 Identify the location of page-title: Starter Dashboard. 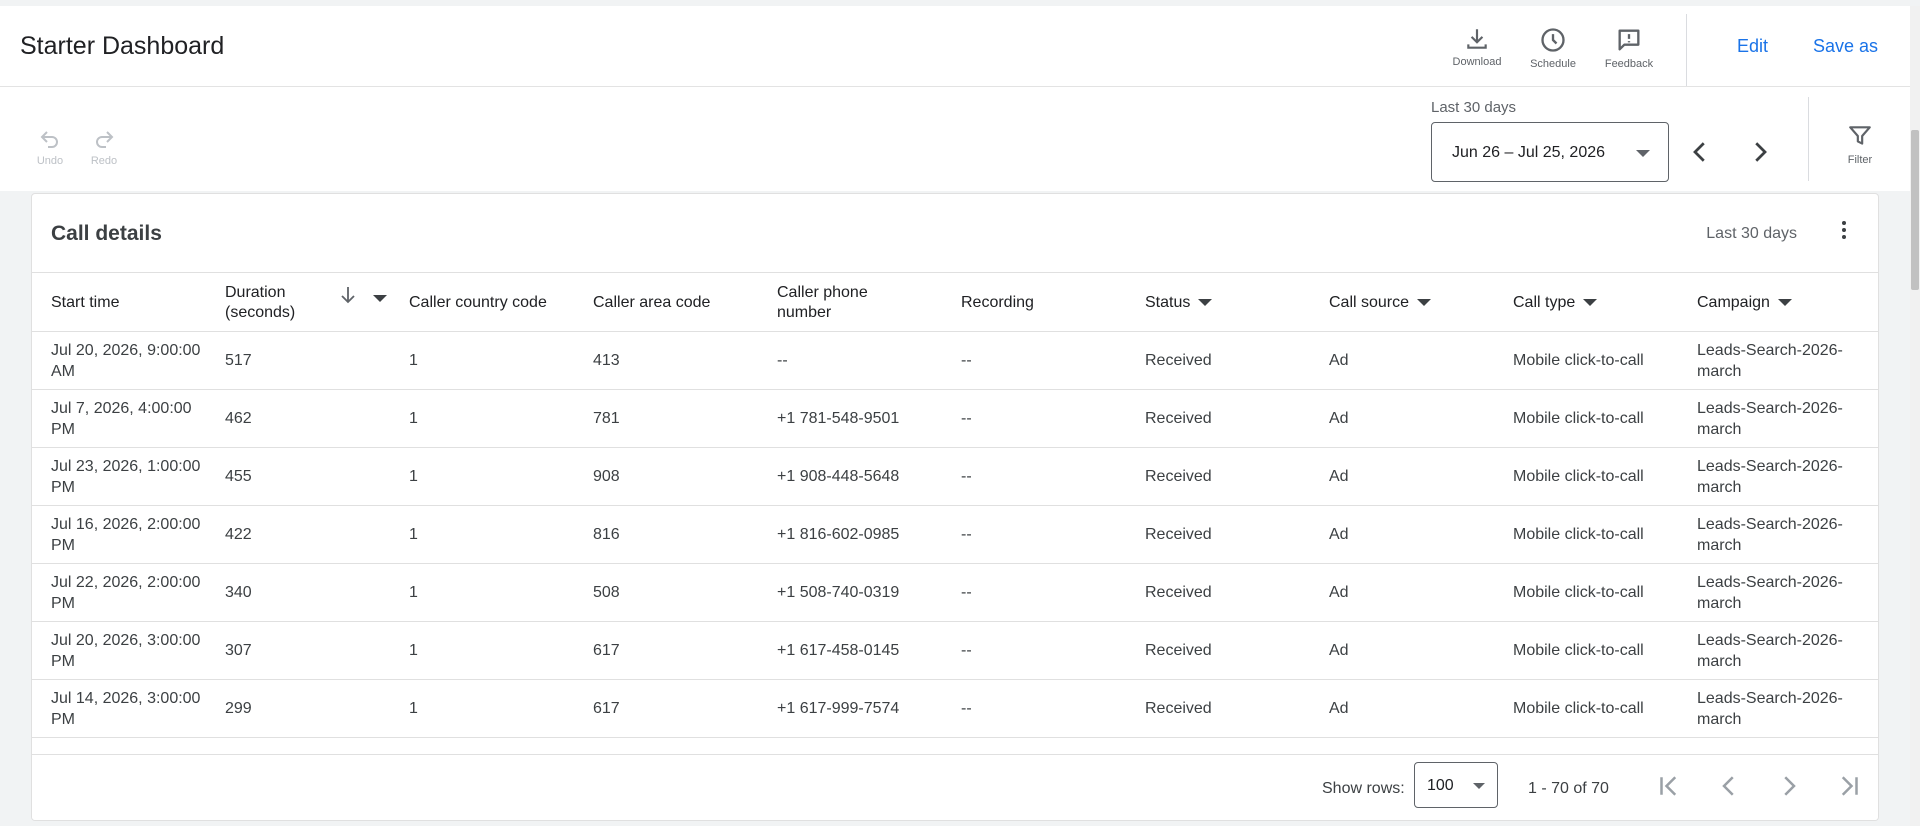
(122, 46).